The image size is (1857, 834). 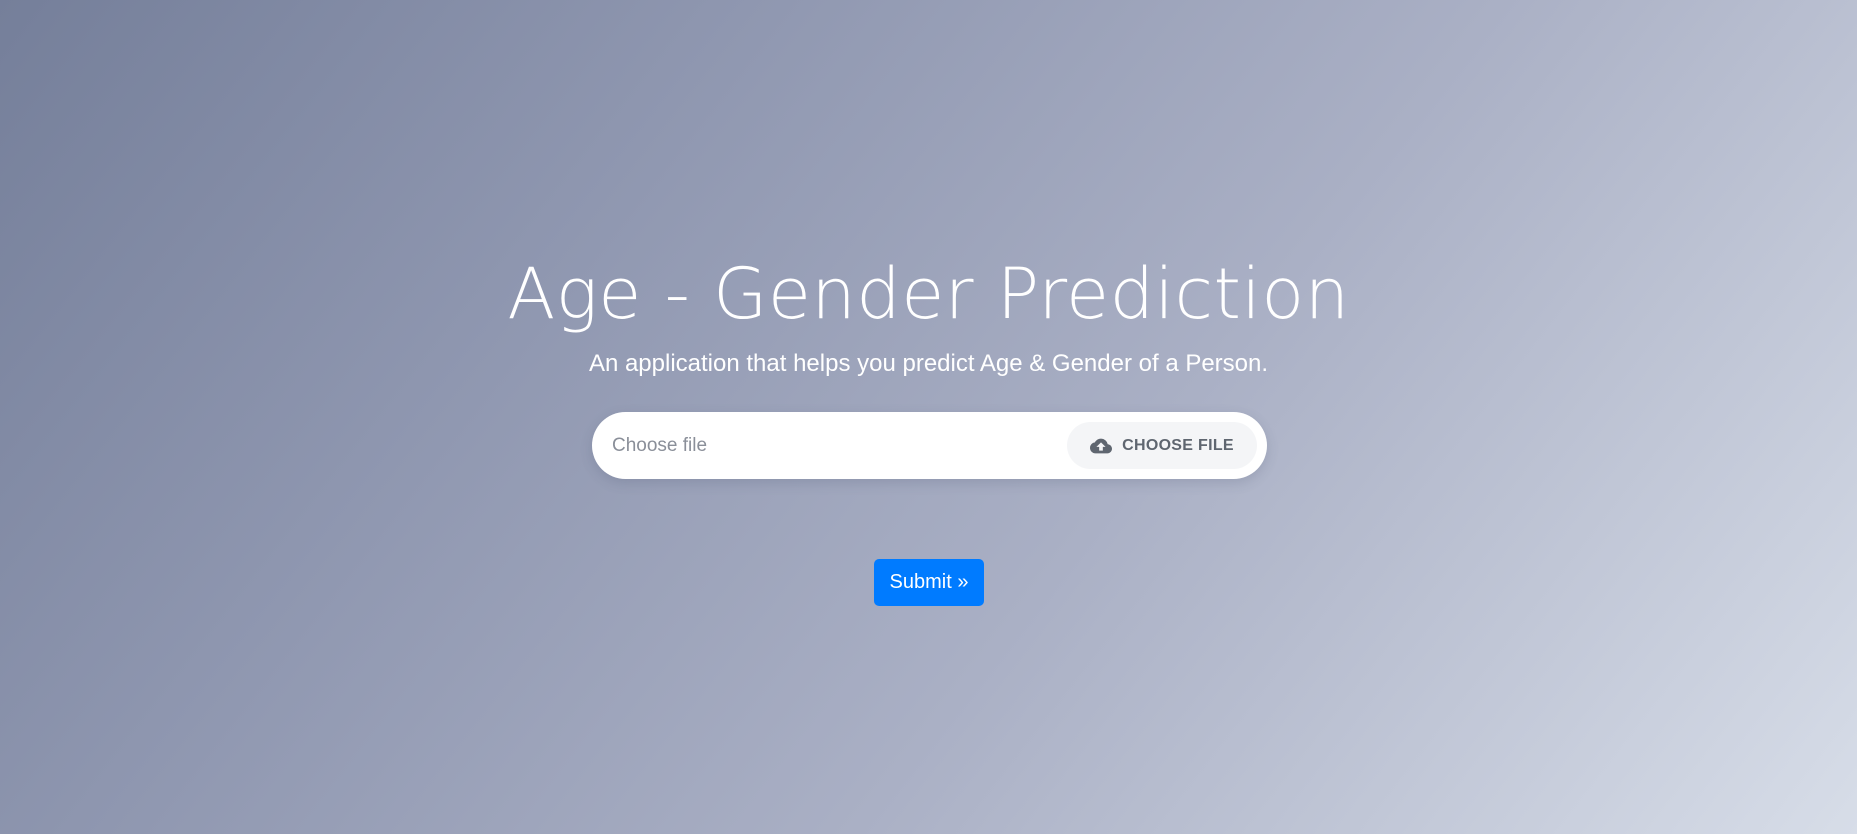 I want to click on page-title: Age - Gender Prediction, so click(x=928, y=294).